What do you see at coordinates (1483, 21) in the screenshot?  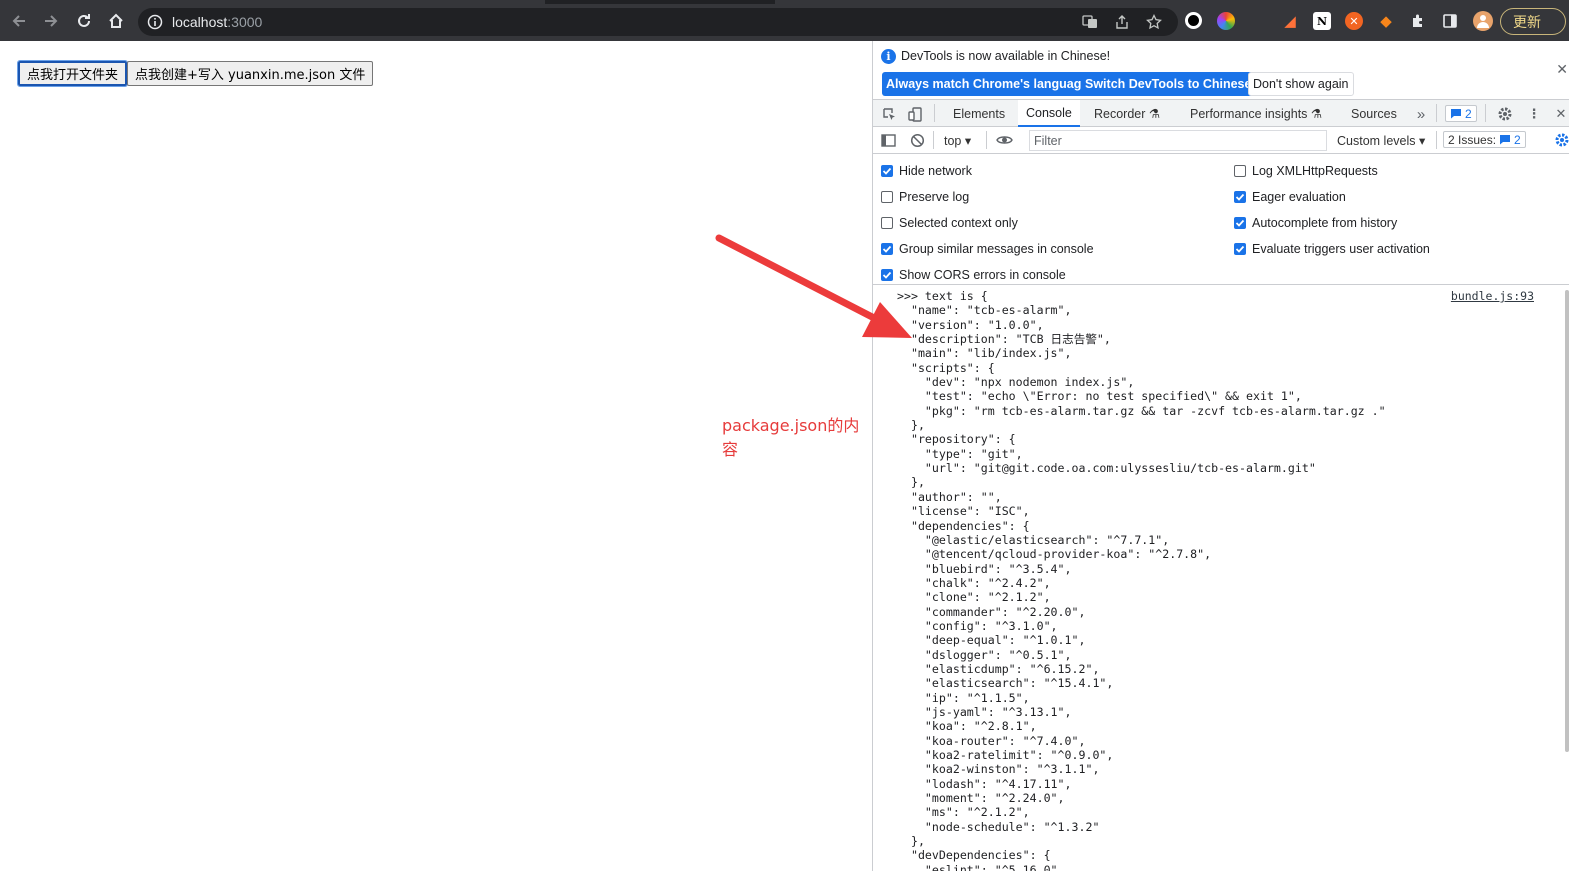 I see `avatar` at bounding box center [1483, 21].